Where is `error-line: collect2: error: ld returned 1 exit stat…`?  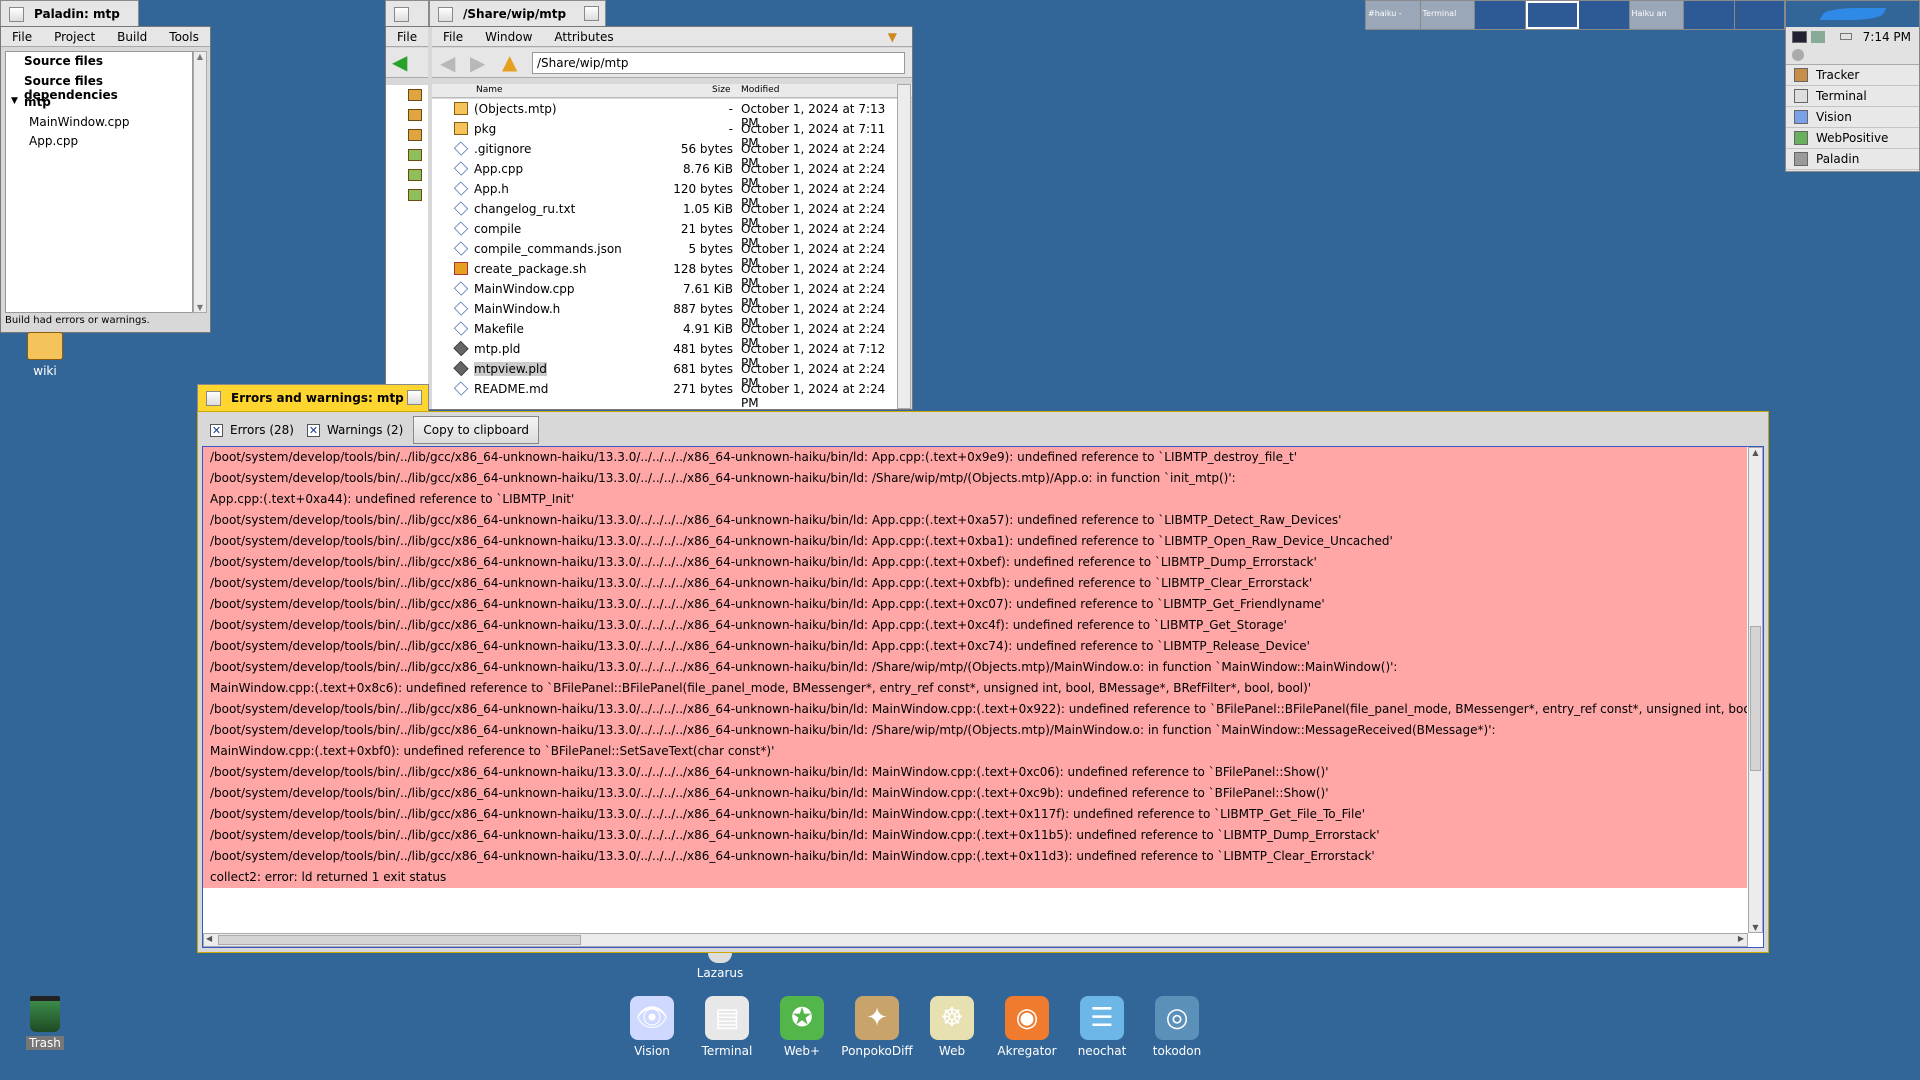 error-line: collect2: error: ld returned 1 exit stat… is located at coordinates (975, 877).